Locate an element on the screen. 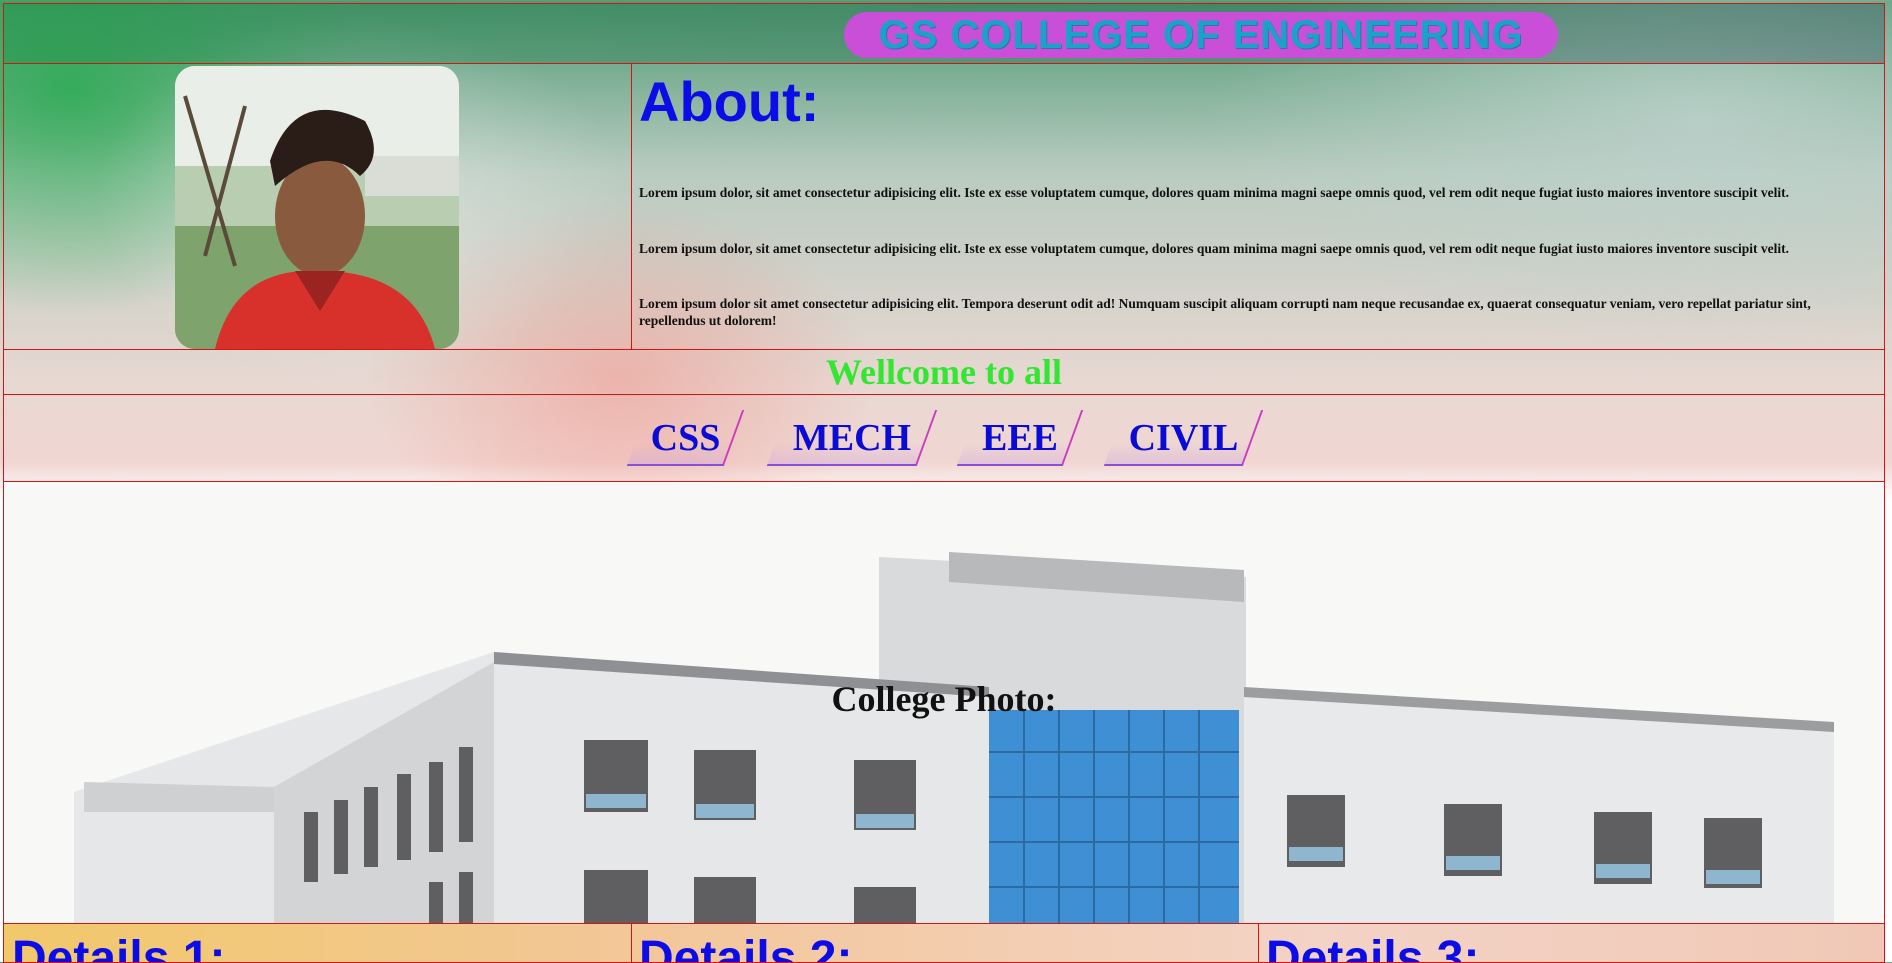 Image resolution: width=1892 pixels, height=963 pixels. nav-link-mech-label: MECH is located at coordinates (852, 438).